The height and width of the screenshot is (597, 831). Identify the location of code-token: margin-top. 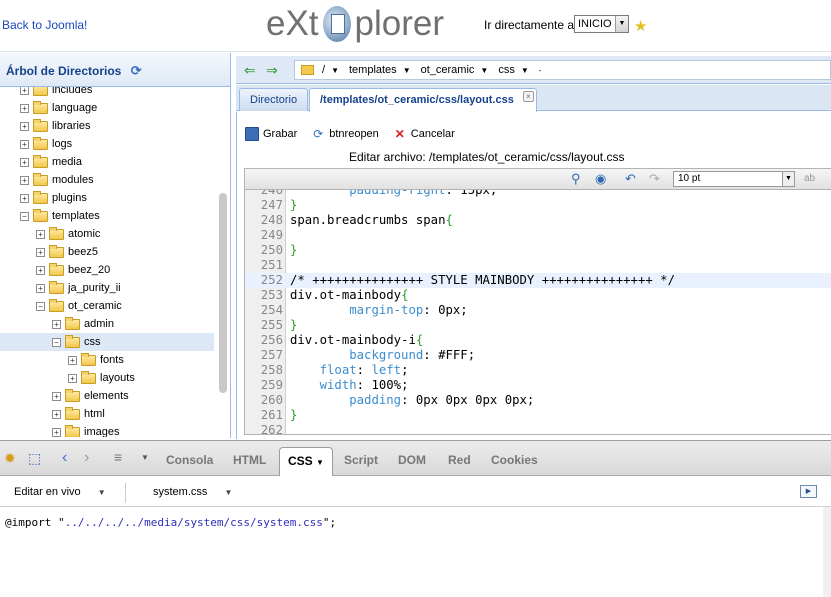
(386, 310).